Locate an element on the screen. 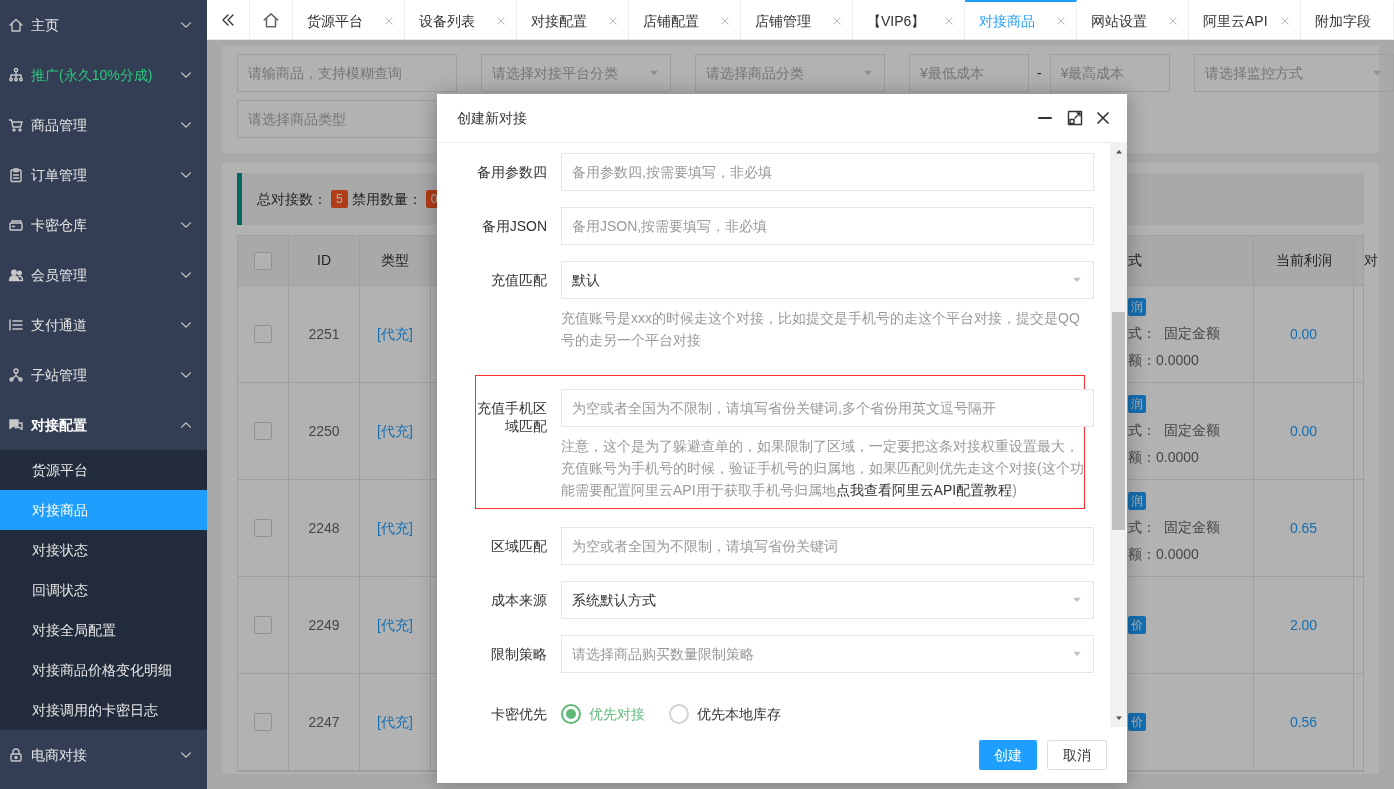 This screenshot has height=789, width=1394. profit-value: 2.00 is located at coordinates (1303, 625).